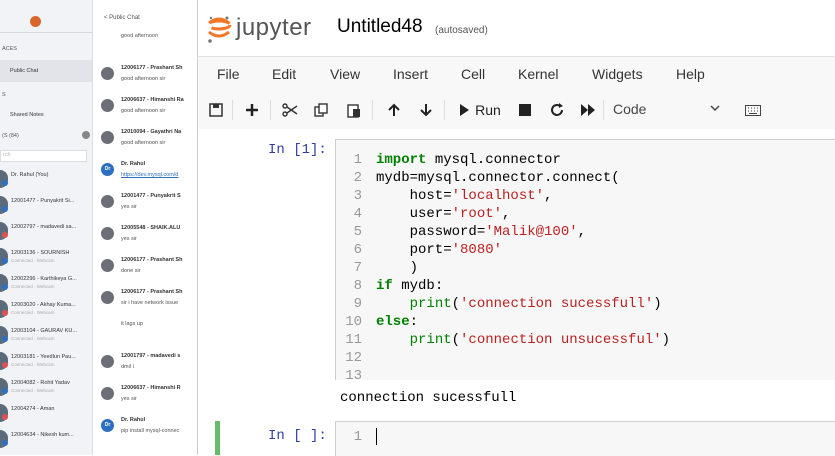  I want to click on menu-file: File, so click(228, 74).